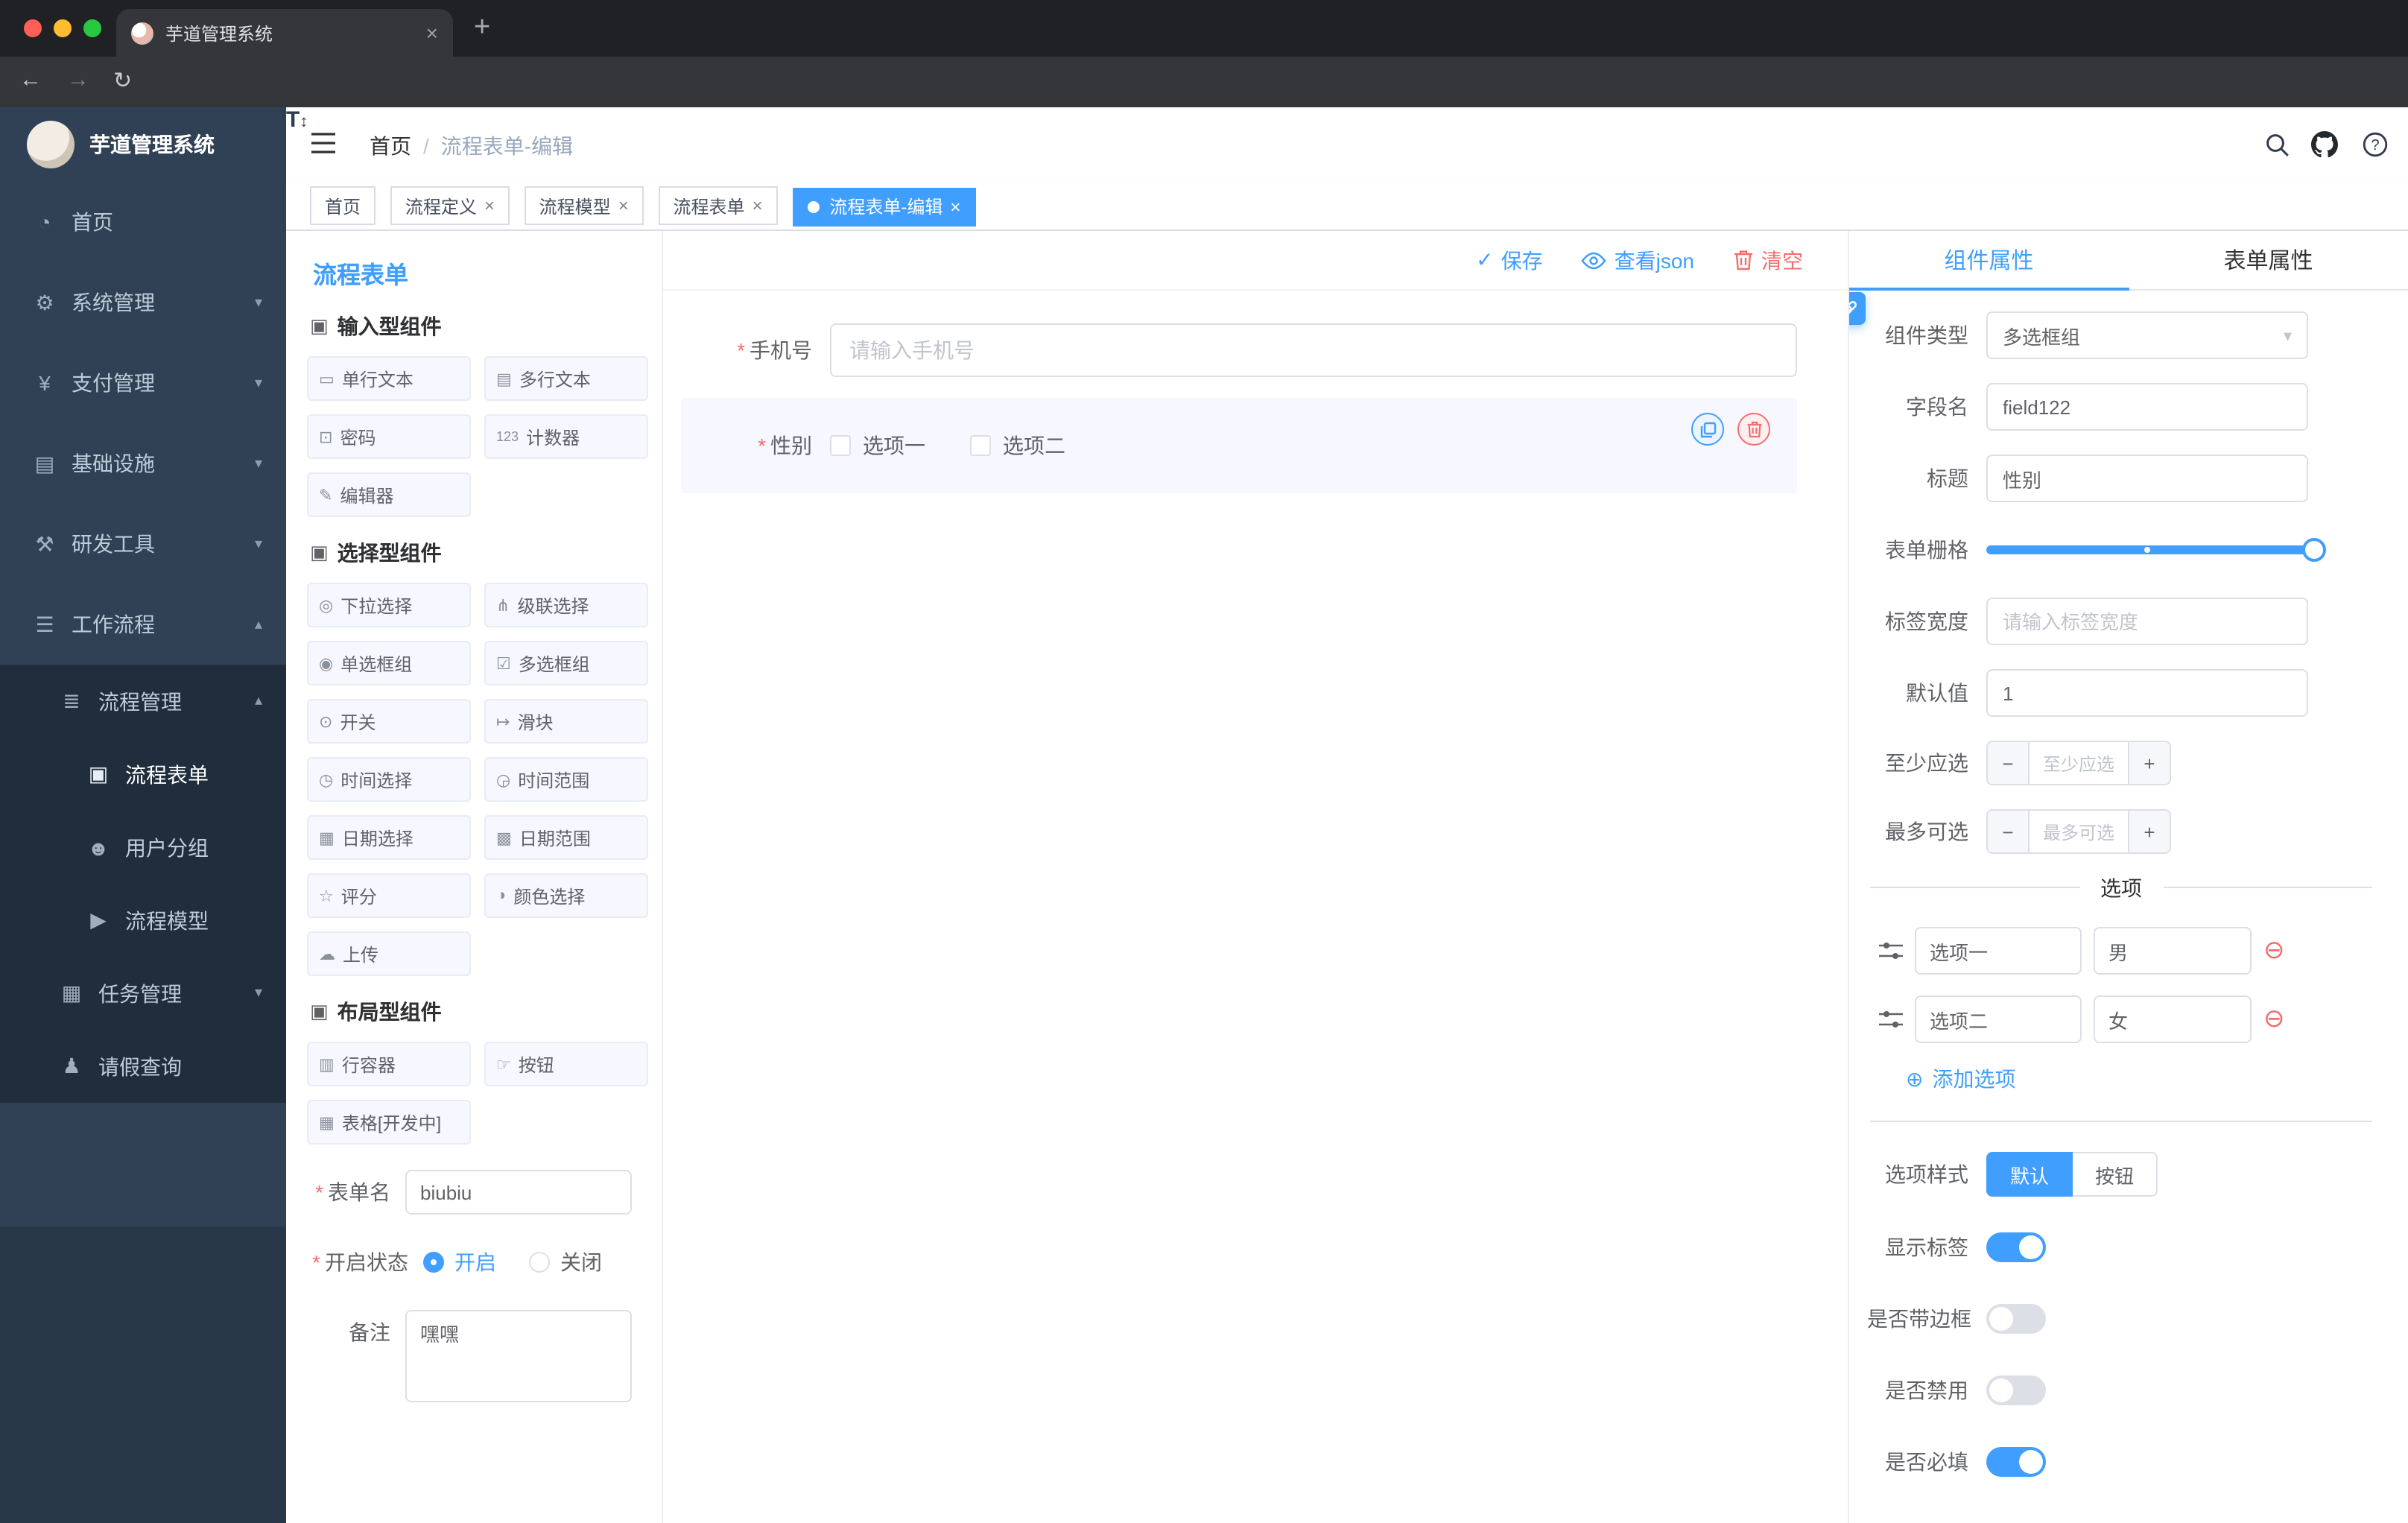 The height and width of the screenshot is (1523, 2408). I want to click on radio-status-off: 关闭, so click(565, 1263).